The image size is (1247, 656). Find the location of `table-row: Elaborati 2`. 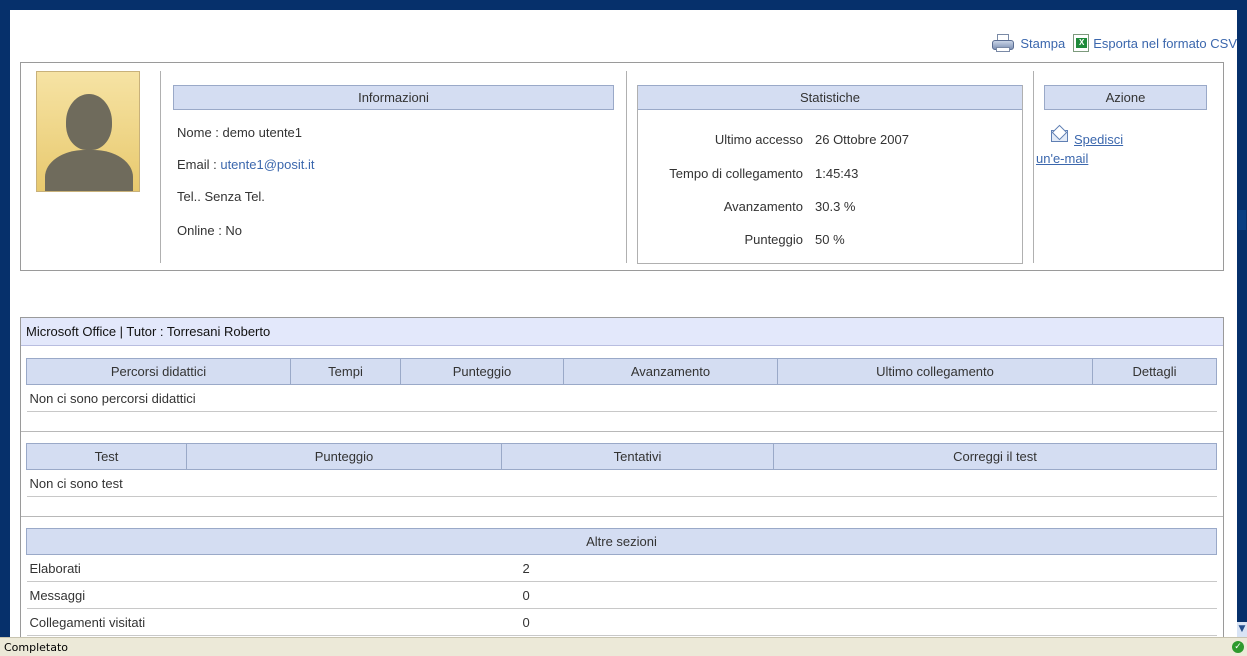

table-row: Elaborati 2 is located at coordinates (621, 568).